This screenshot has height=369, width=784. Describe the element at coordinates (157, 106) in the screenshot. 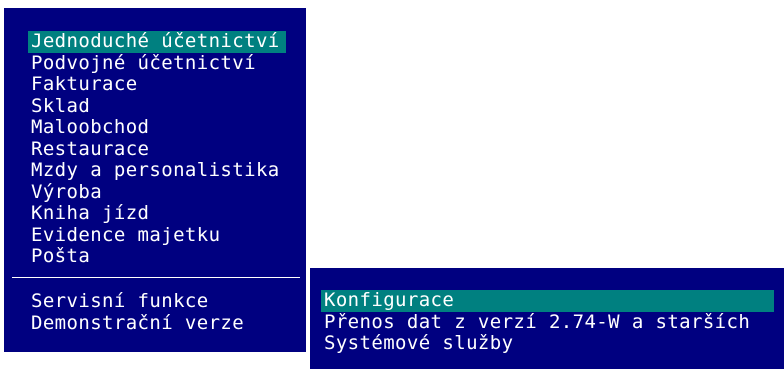

I see `menu-item-sklad: Sklad` at that location.